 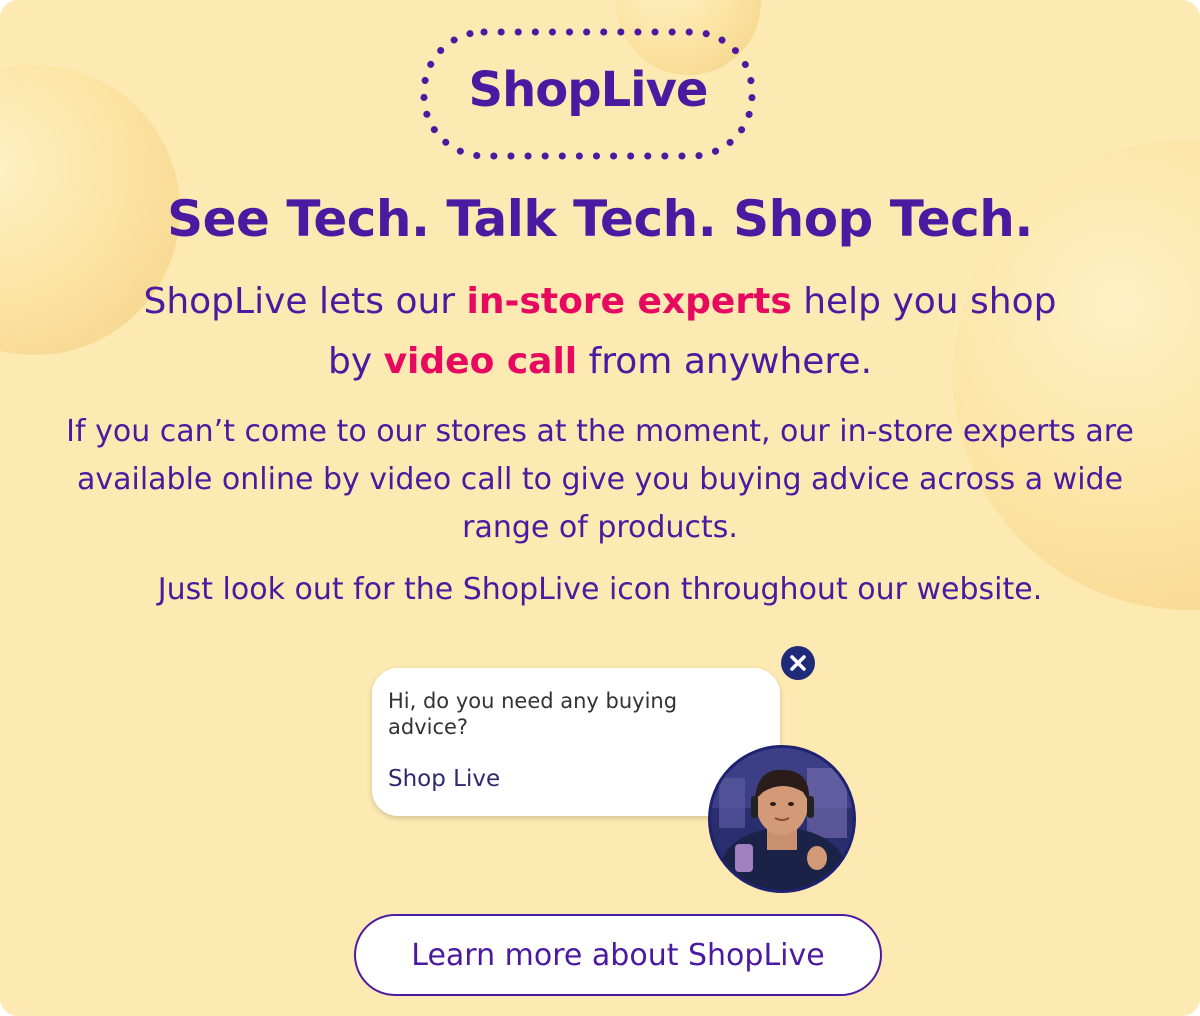 I want to click on learn-more-button: Learn more about ShopLive, so click(x=618, y=955).